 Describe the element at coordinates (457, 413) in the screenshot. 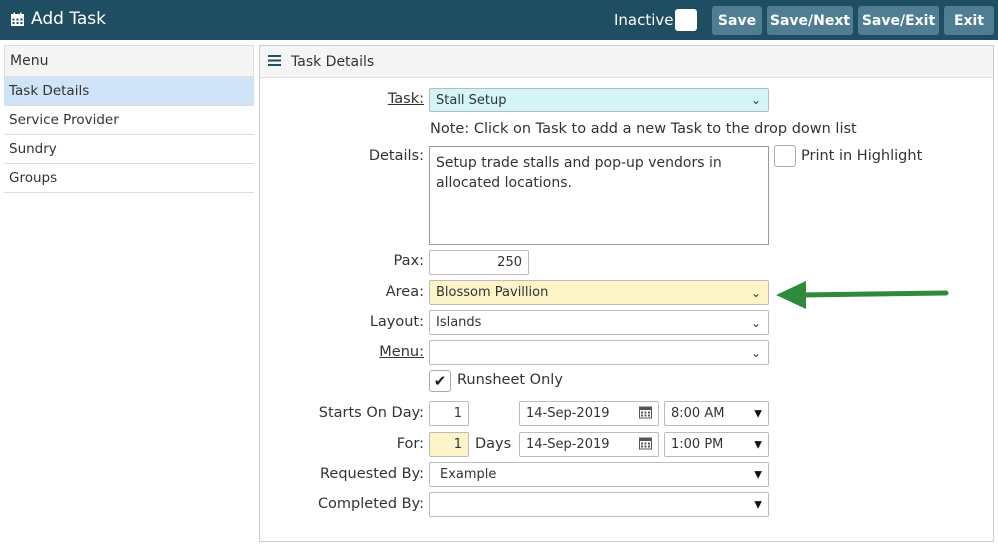

I see `starts-day-value: 1` at that location.